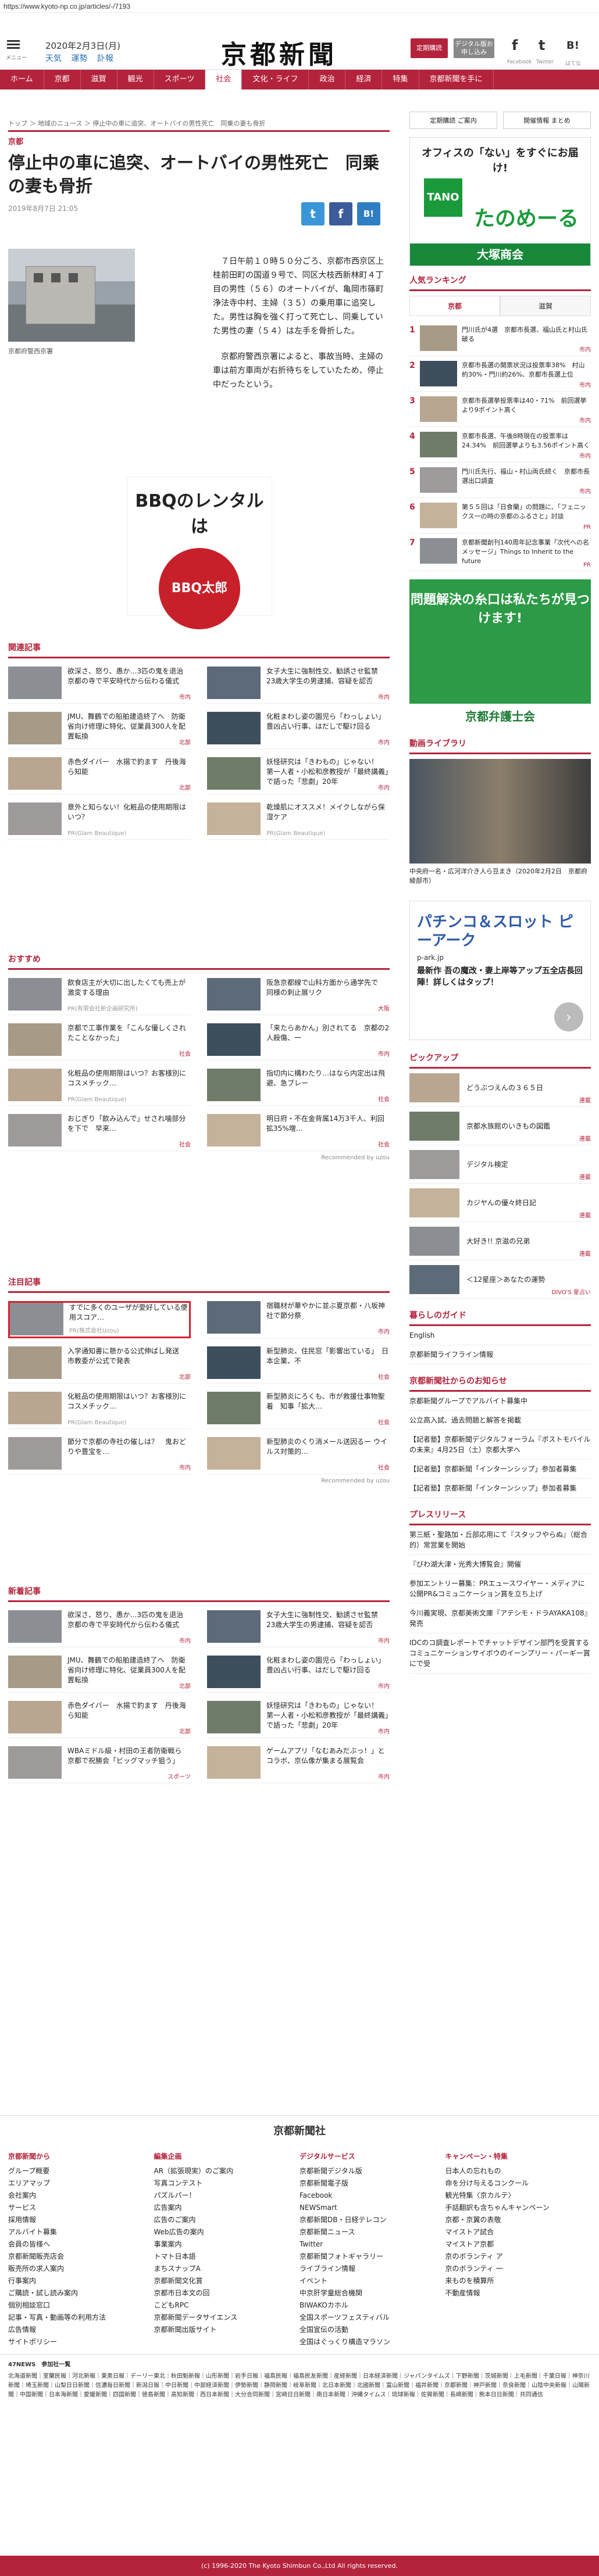  Describe the element at coordinates (135, 79) in the screenshot. I see `nav-item: 観光` at that location.